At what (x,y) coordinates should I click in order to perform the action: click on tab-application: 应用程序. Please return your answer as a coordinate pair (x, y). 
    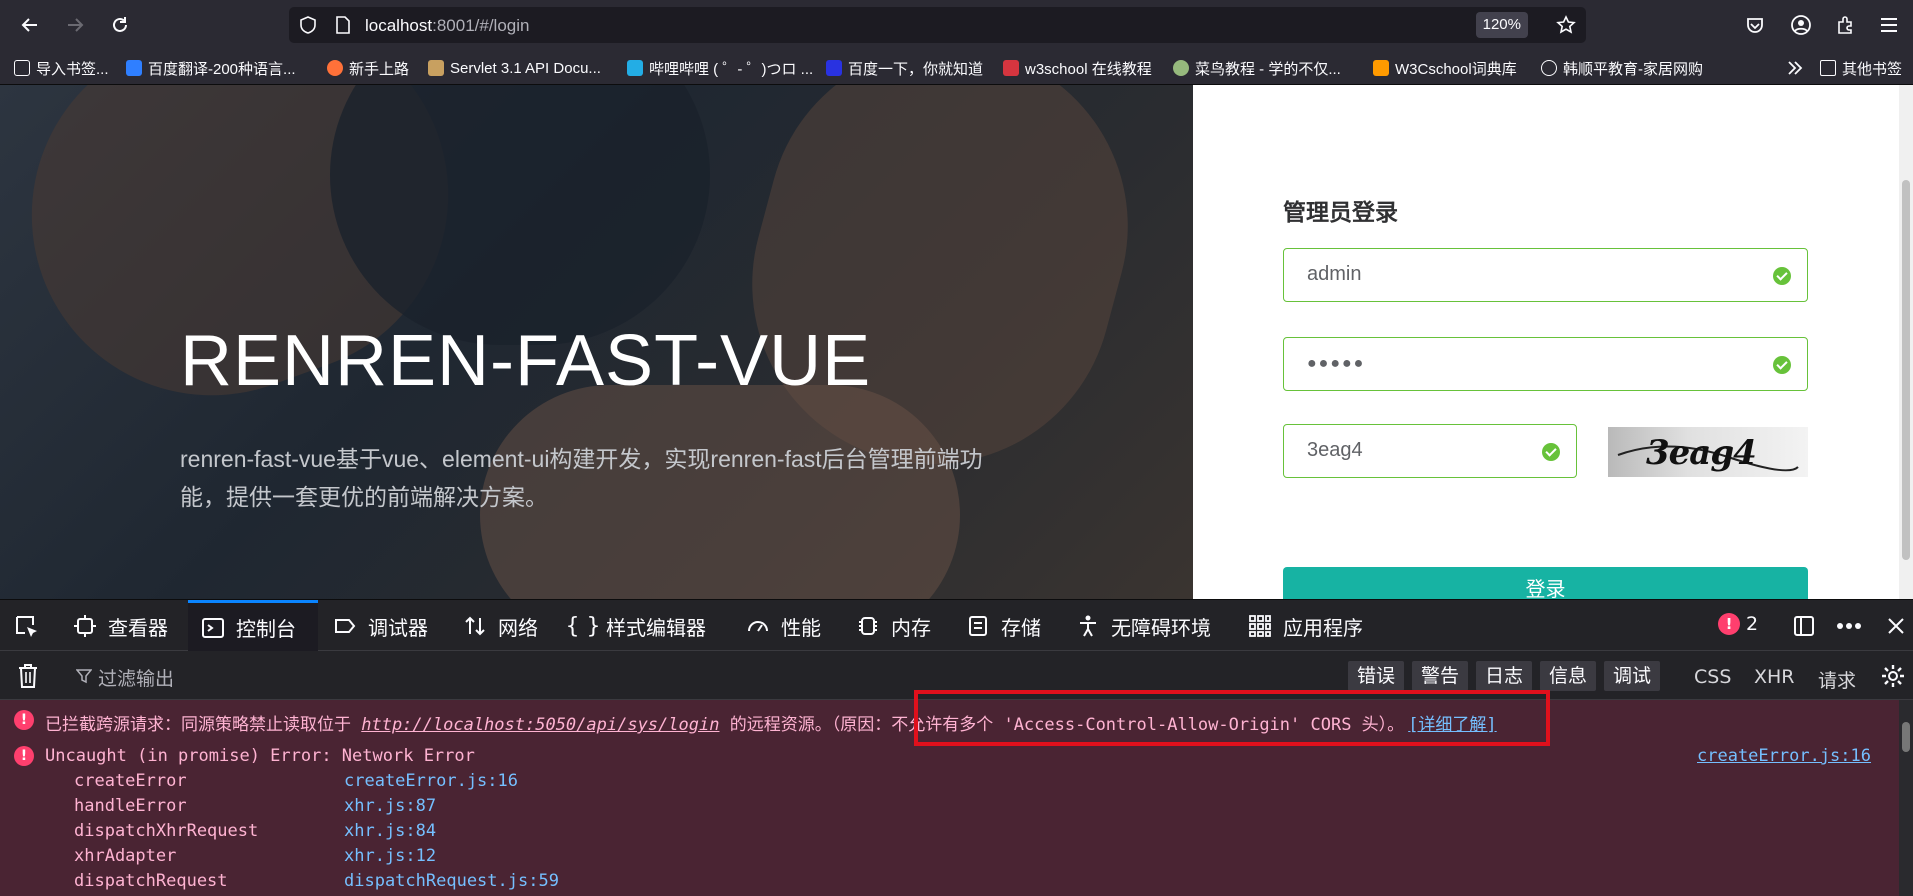
    Looking at the image, I should click on (1305, 626).